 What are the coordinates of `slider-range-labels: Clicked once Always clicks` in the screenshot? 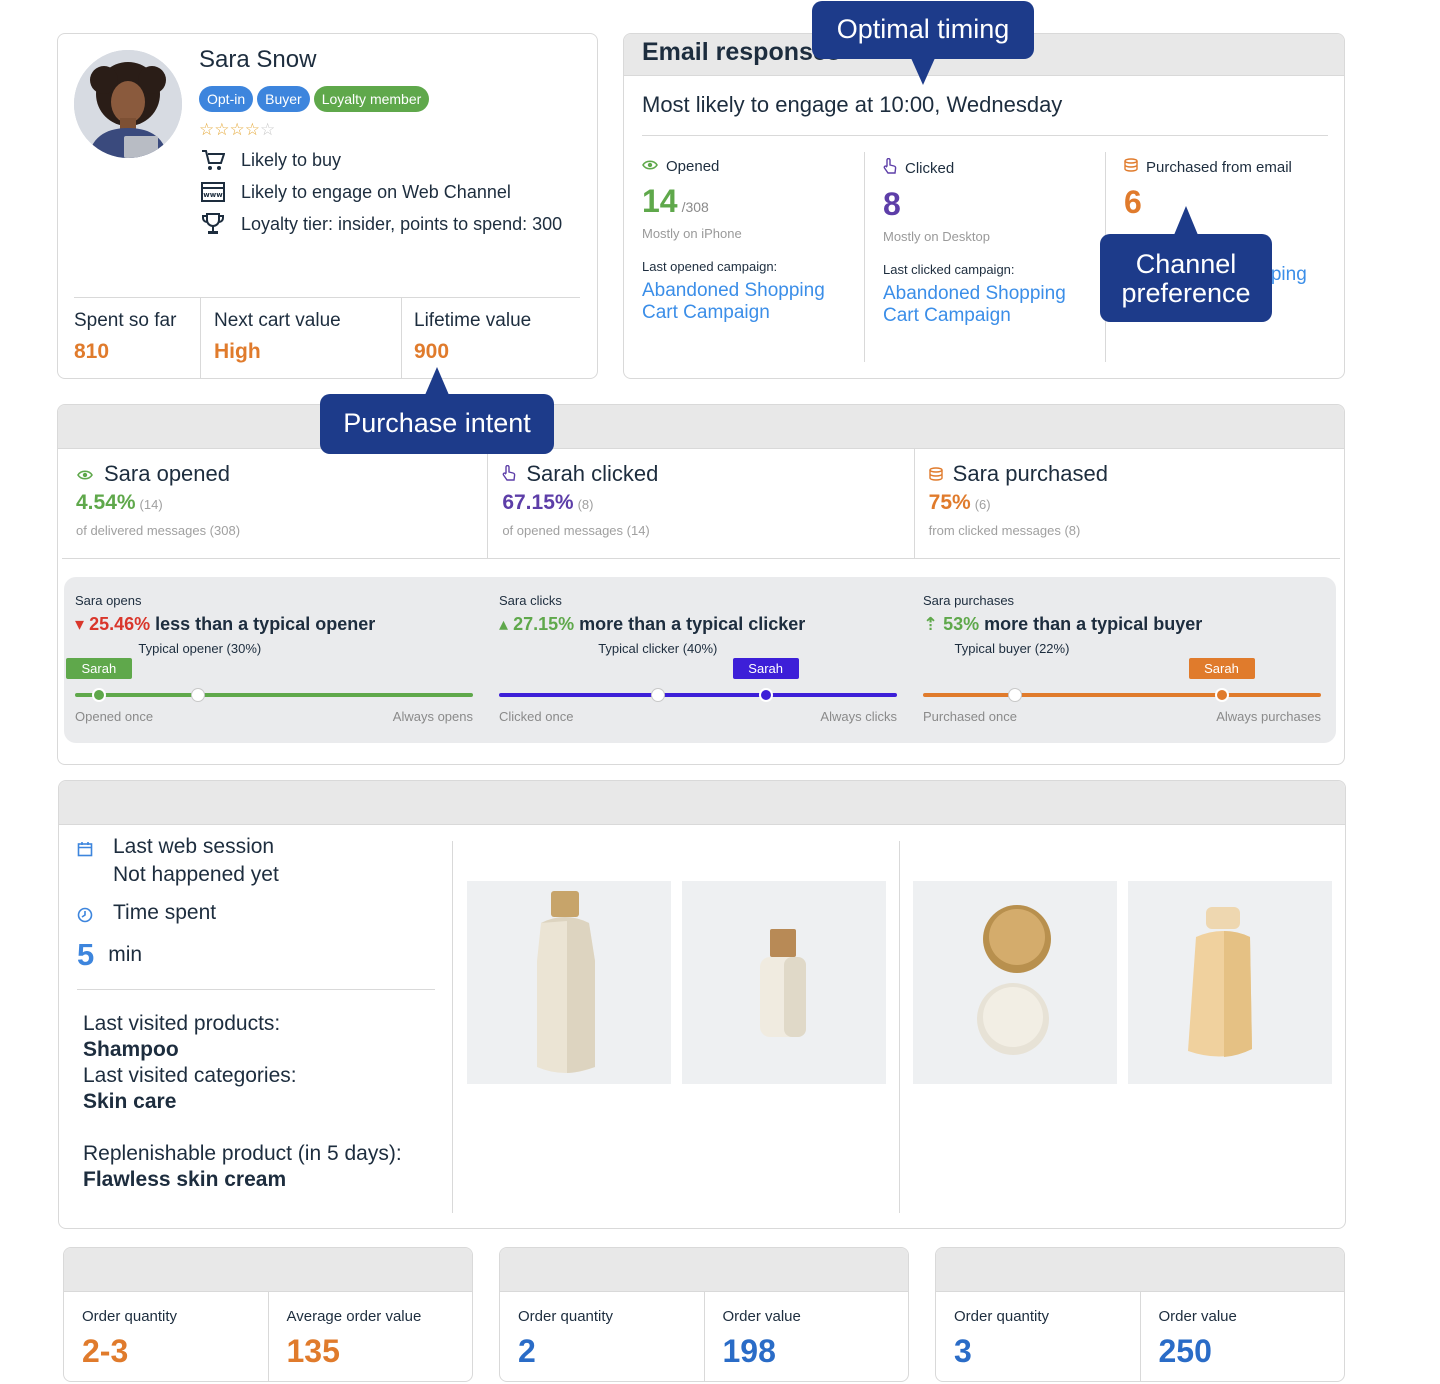 It's located at (698, 716).